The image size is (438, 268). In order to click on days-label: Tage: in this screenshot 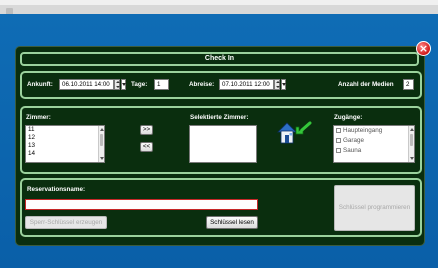, I will do `click(139, 84)`.